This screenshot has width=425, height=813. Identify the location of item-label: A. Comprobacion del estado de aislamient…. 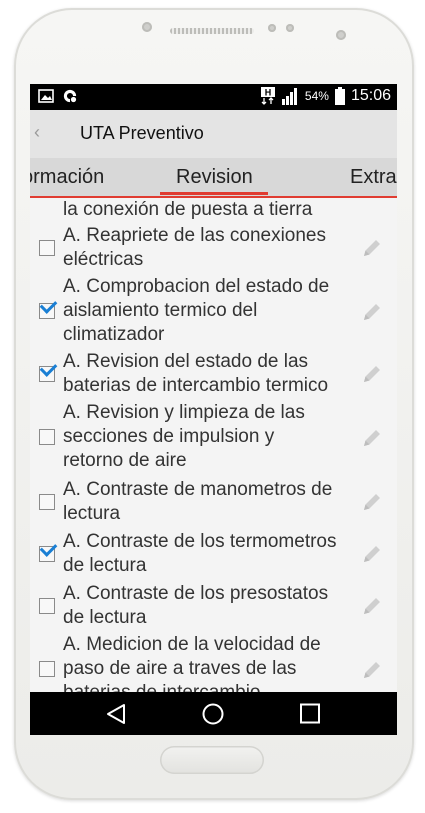
(196, 310).